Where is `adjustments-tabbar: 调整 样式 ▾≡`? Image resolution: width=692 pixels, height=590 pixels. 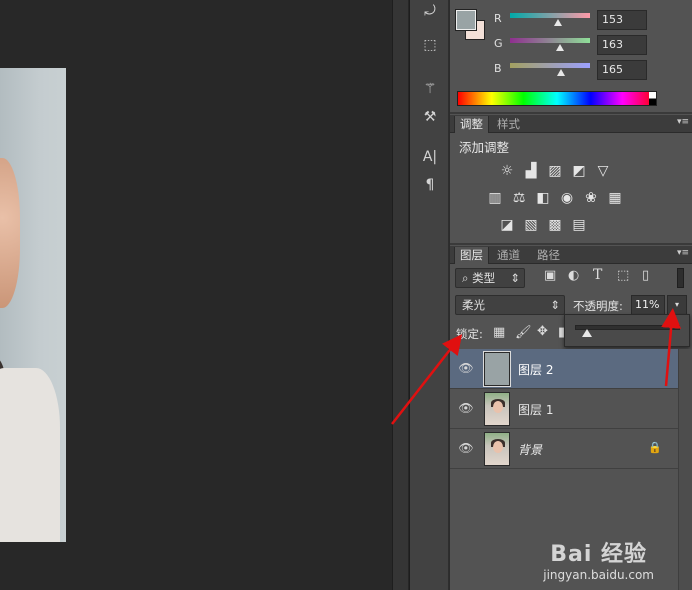
adjustments-tabbar: 调整 样式 ▾≡ is located at coordinates (571, 124).